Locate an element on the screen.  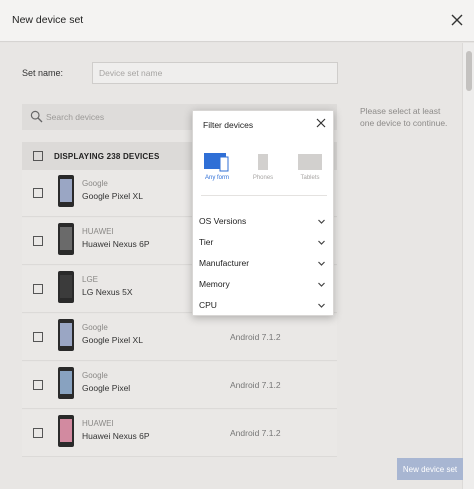
form-label: Tablets is located at coordinates (310, 178).